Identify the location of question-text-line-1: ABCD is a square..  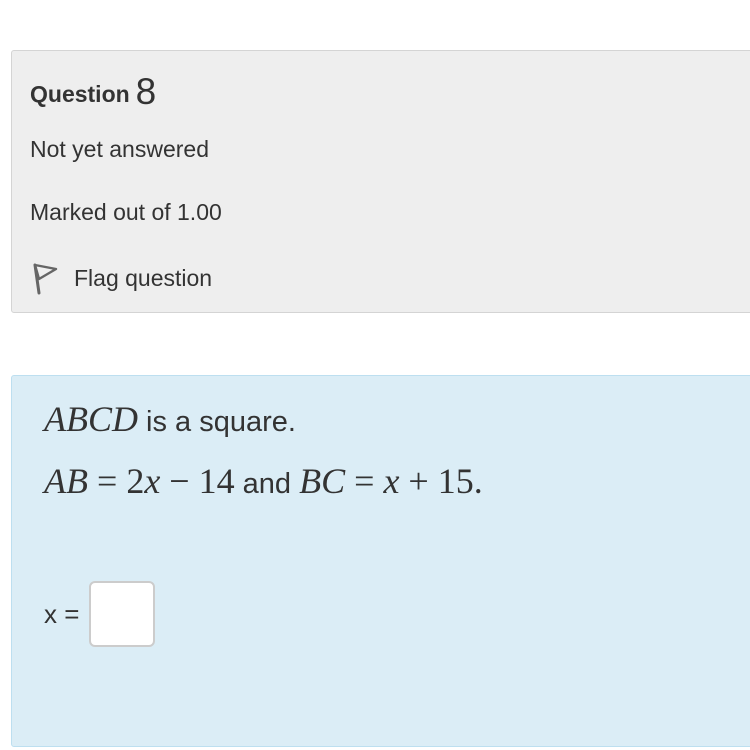
(170, 419).